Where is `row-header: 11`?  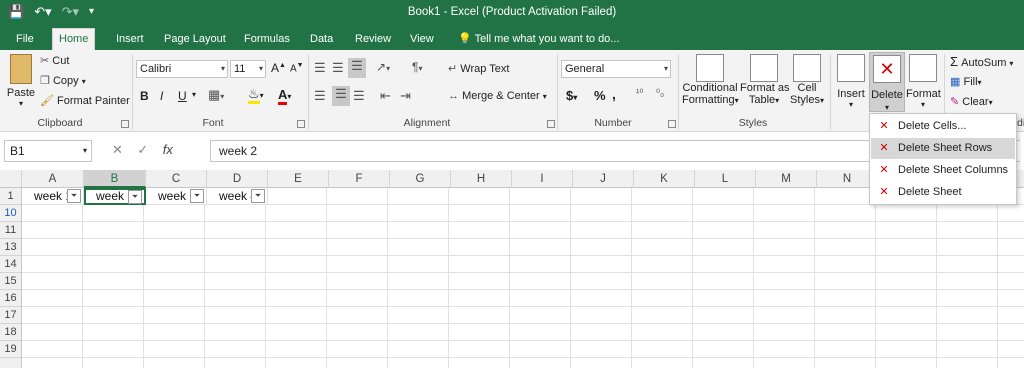
row-header: 11 is located at coordinates (11, 230).